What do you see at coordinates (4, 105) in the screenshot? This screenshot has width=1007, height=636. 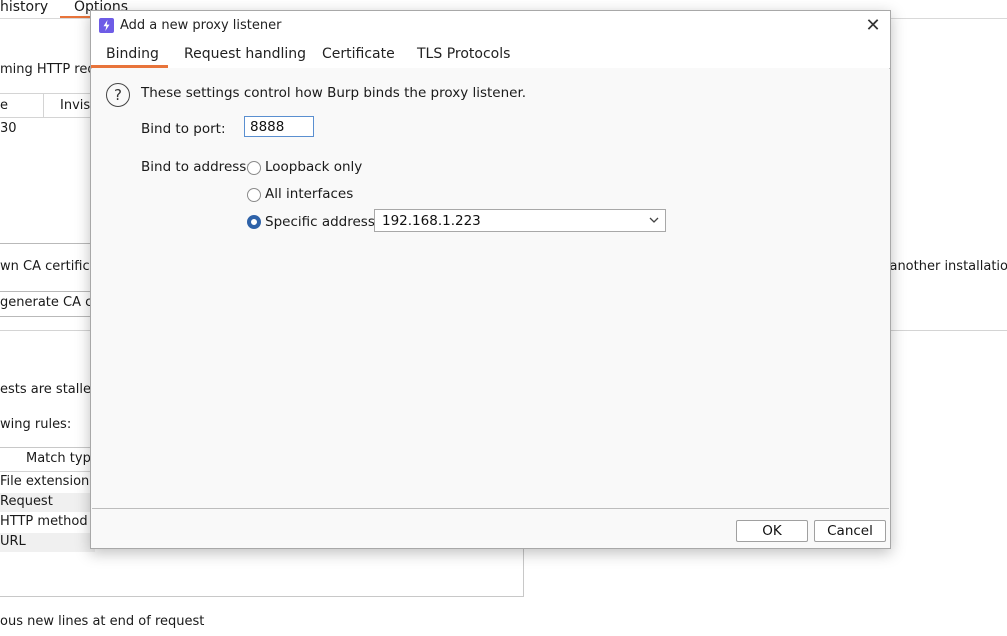 I see `bg-col-header-e: e` at bounding box center [4, 105].